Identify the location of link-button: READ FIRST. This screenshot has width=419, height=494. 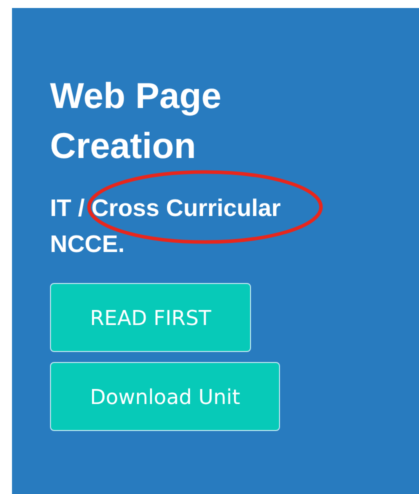
(151, 317).